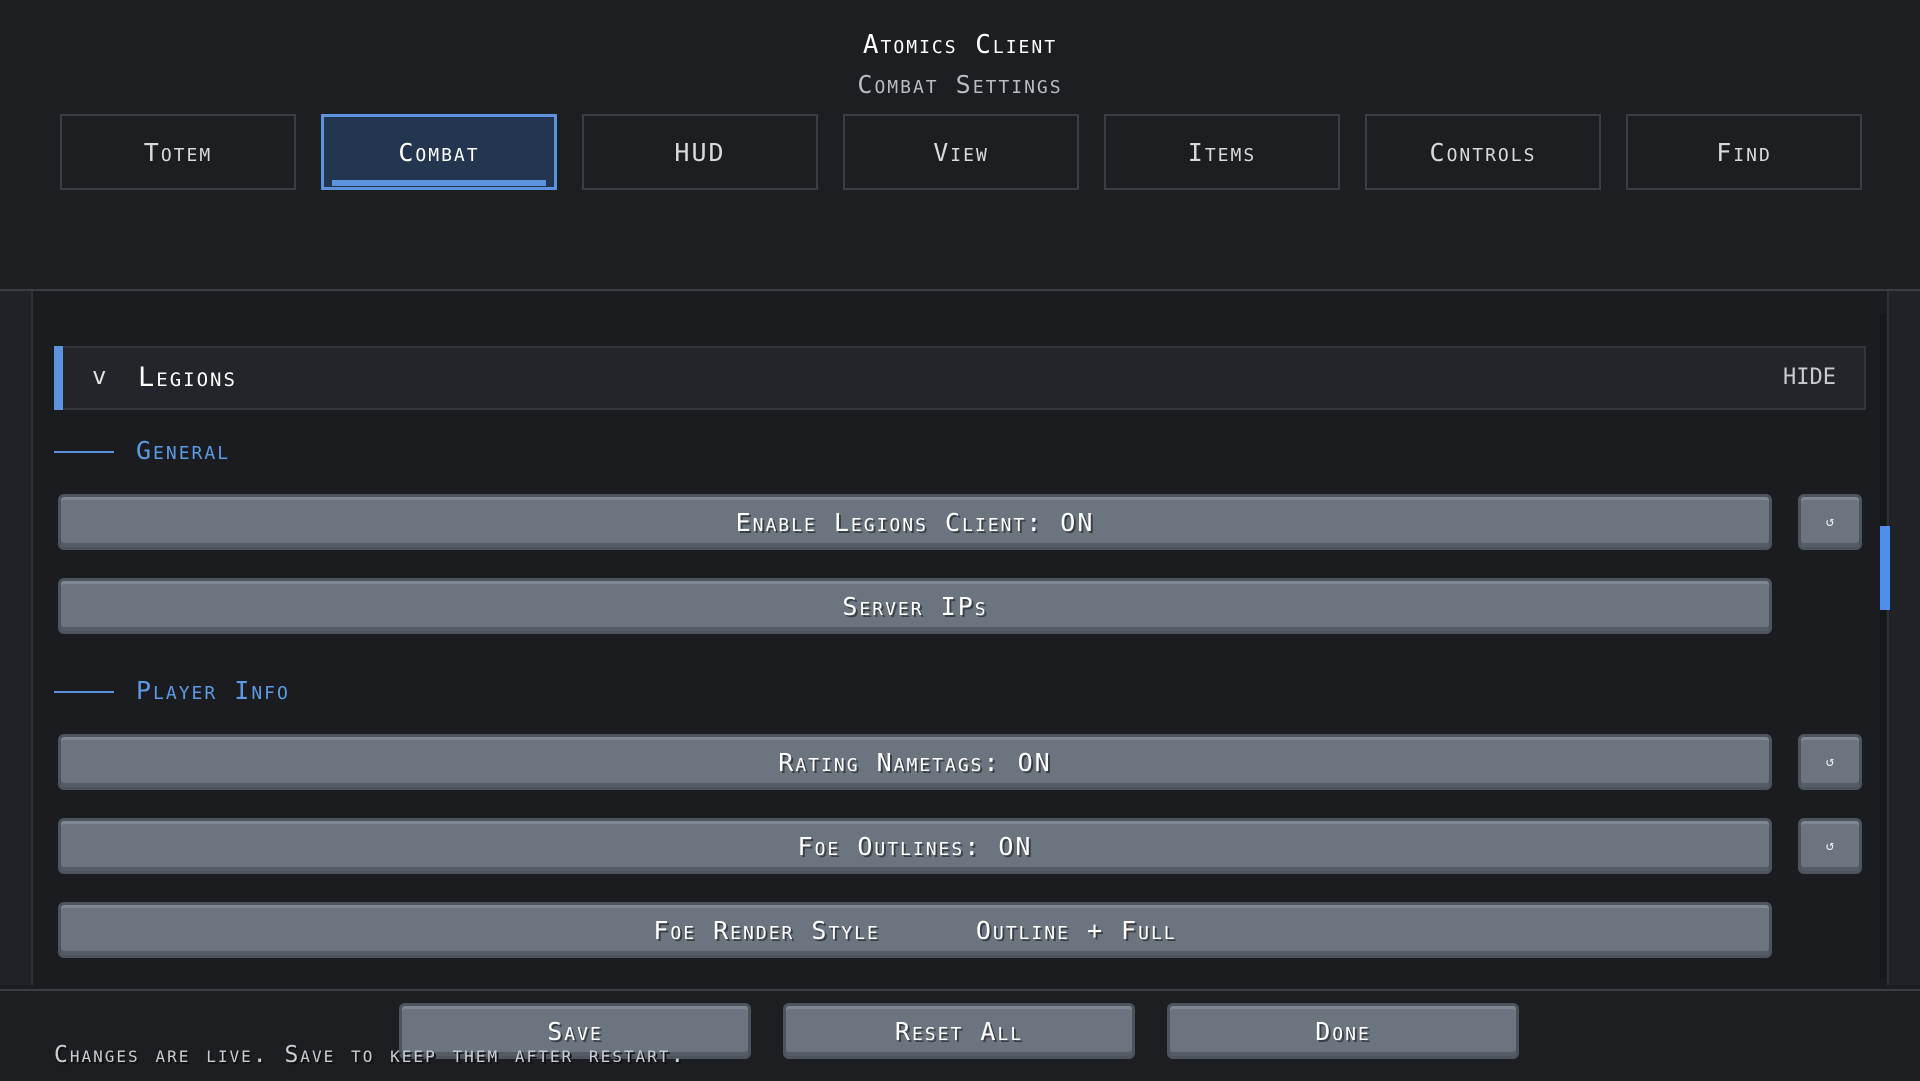  Describe the element at coordinates (915, 930) in the screenshot. I see `foe-render-style-button: Foe Render Style Outline + Full` at that location.